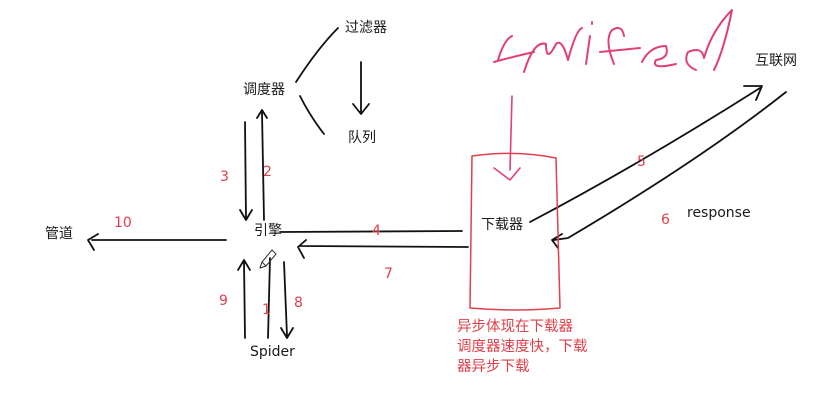 This screenshot has width=823, height=406. I want to click on line-scheduler-queue, so click(312, 115).